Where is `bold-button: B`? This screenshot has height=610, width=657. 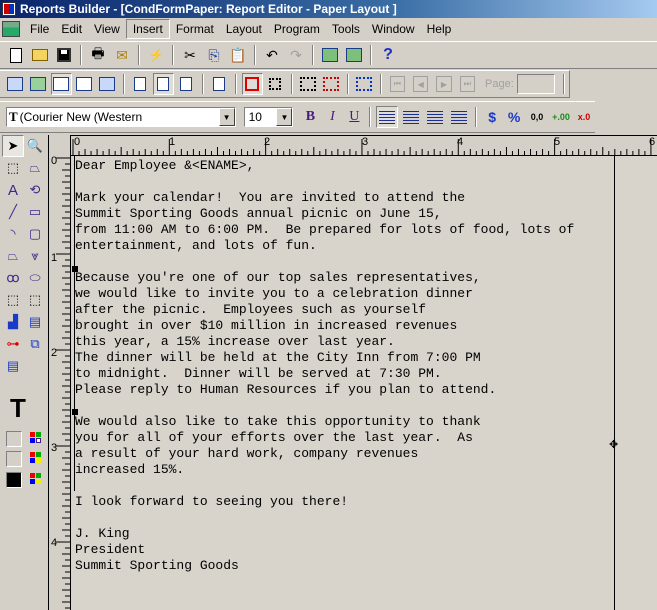 bold-button: B is located at coordinates (310, 117).